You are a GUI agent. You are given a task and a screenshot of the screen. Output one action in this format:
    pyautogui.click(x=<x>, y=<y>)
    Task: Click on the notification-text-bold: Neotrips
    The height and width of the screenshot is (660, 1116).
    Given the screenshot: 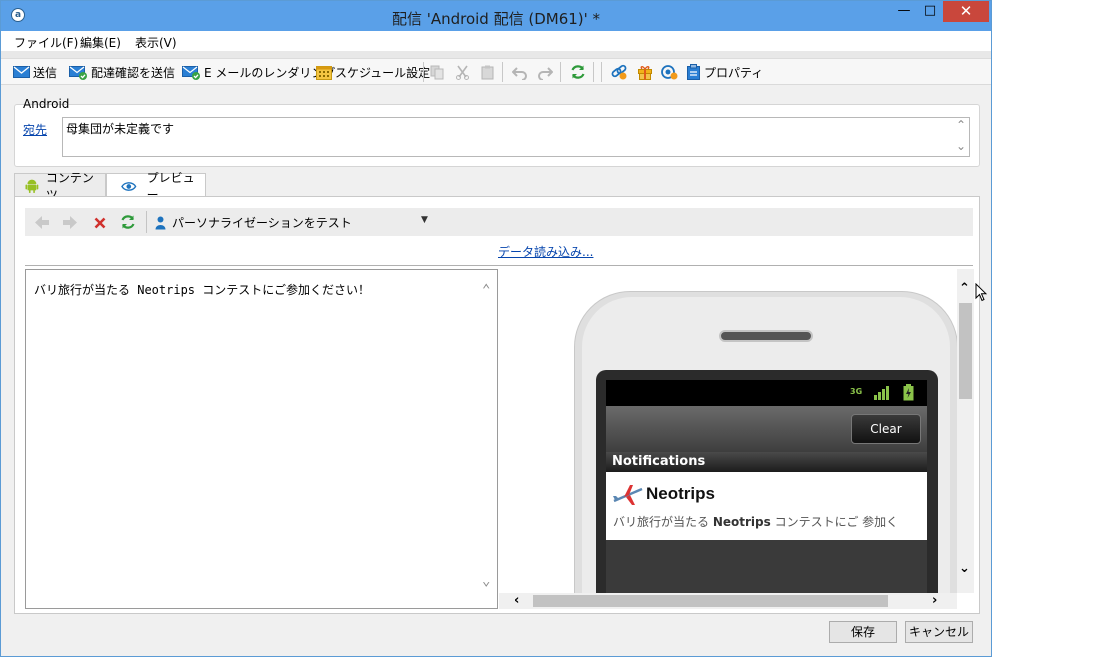 What is the action you would take?
    pyautogui.click(x=741, y=522)
    